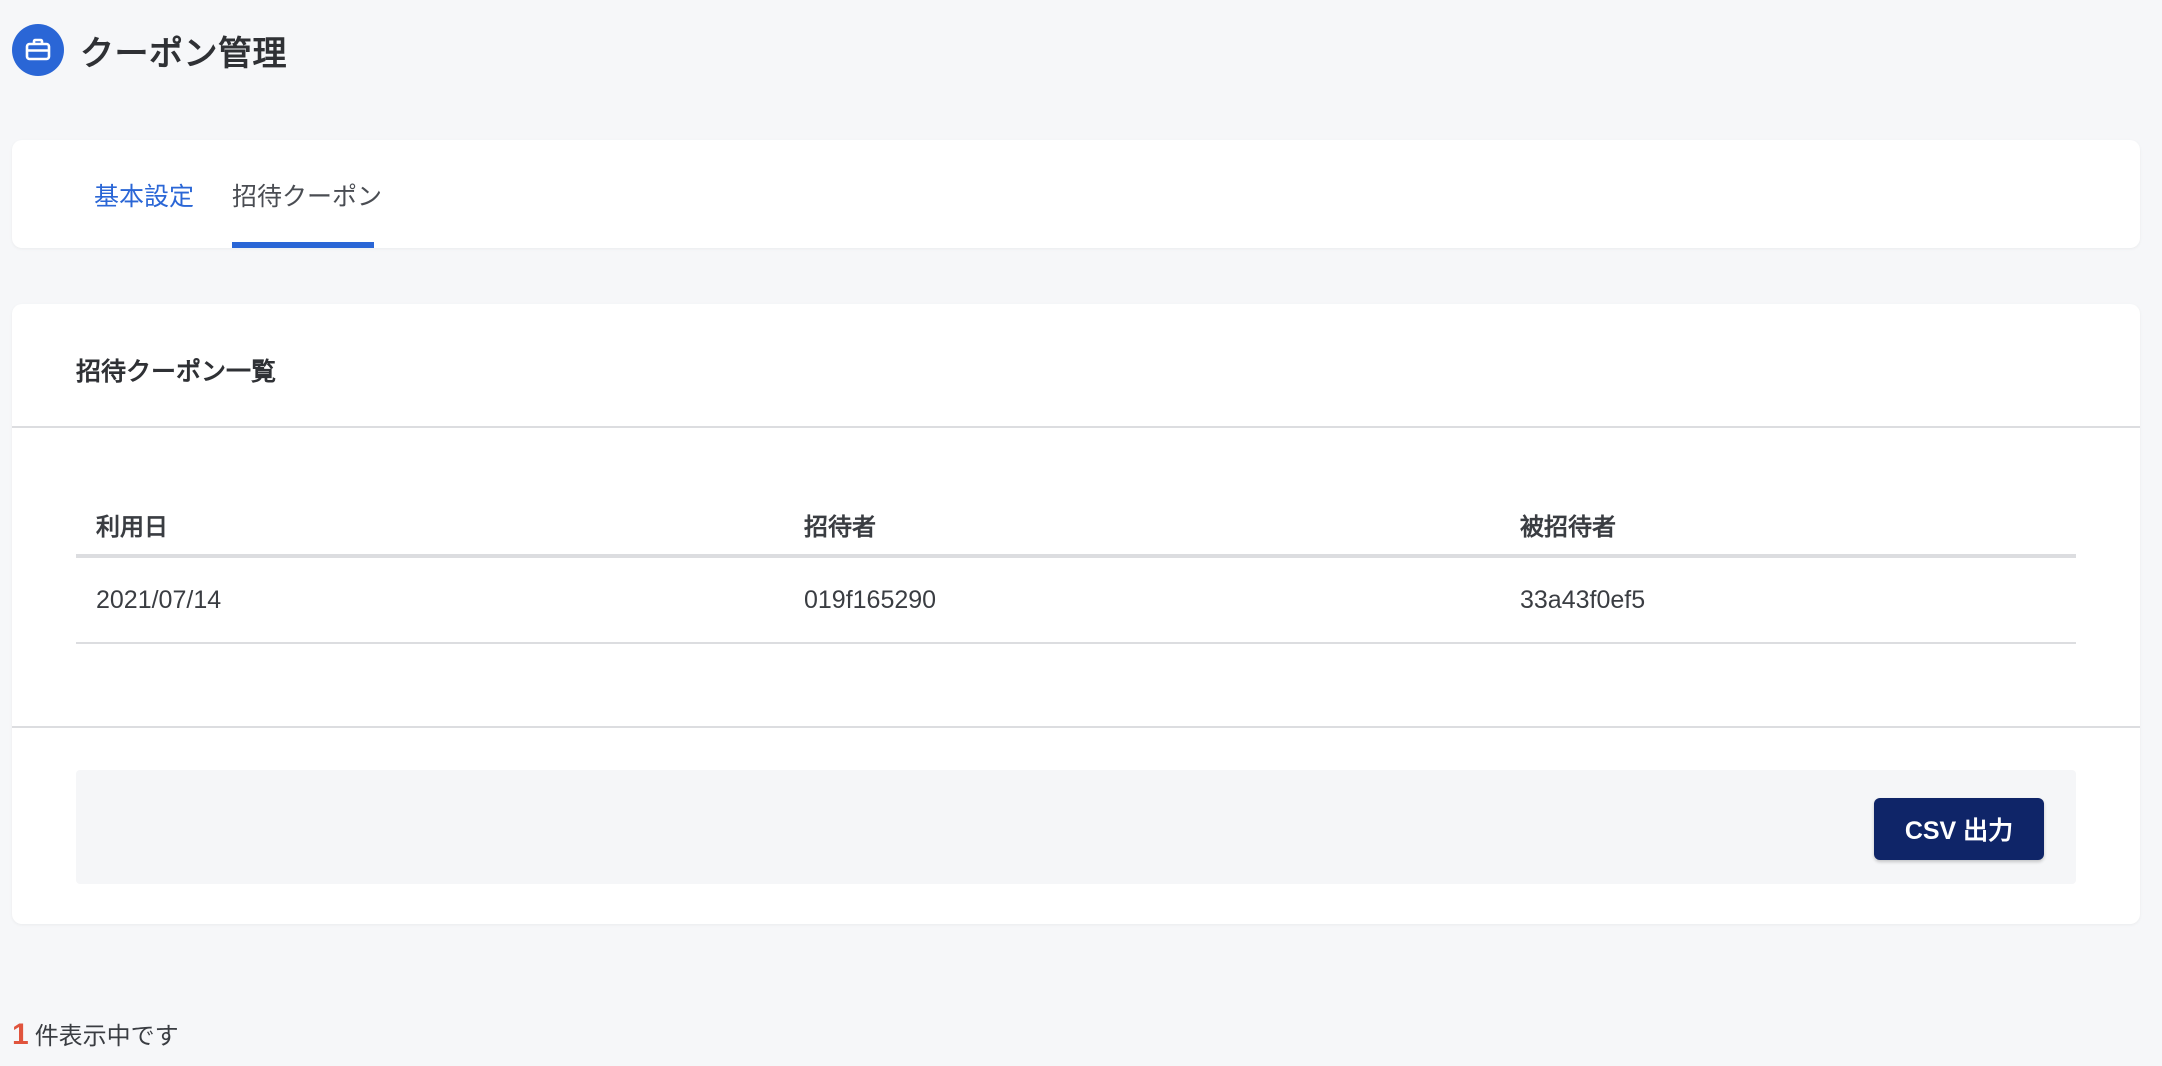  What do you see at coordinates (183, 53) in the screenshot?
I see `page-title: クーポン管理` at bounding box center [183, 53].